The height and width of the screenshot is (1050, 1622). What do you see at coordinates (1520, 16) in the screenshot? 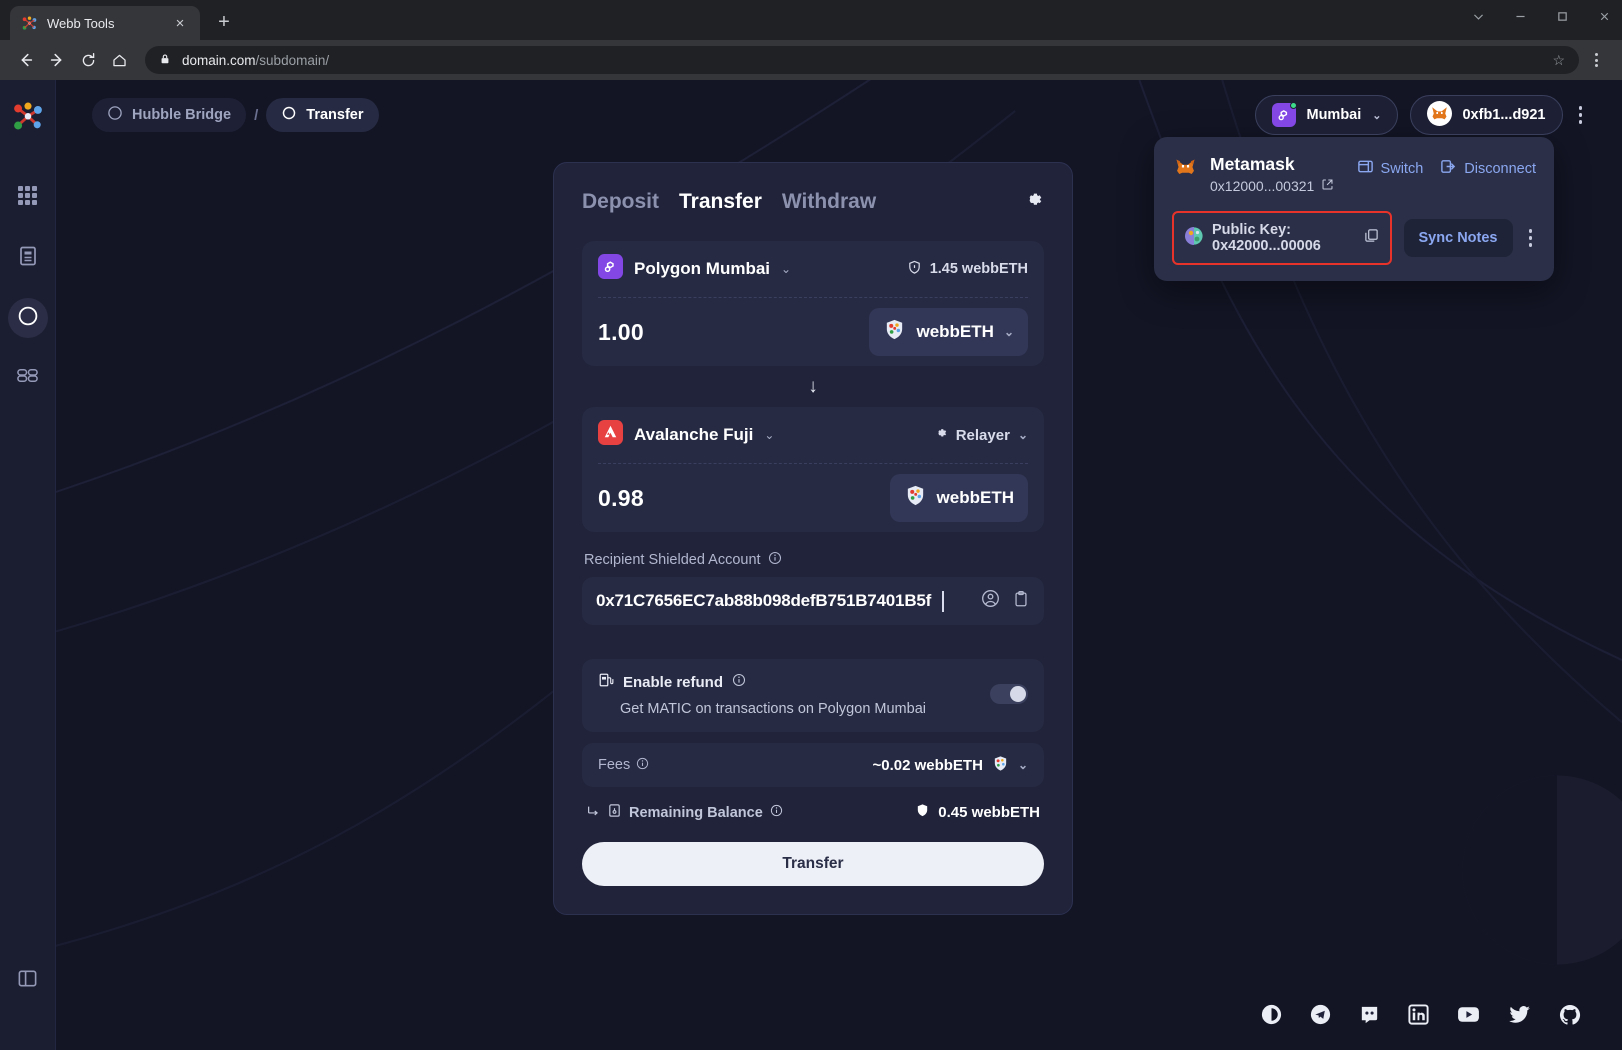
I see `minimize-icon` at bounding box center [1520, 16].